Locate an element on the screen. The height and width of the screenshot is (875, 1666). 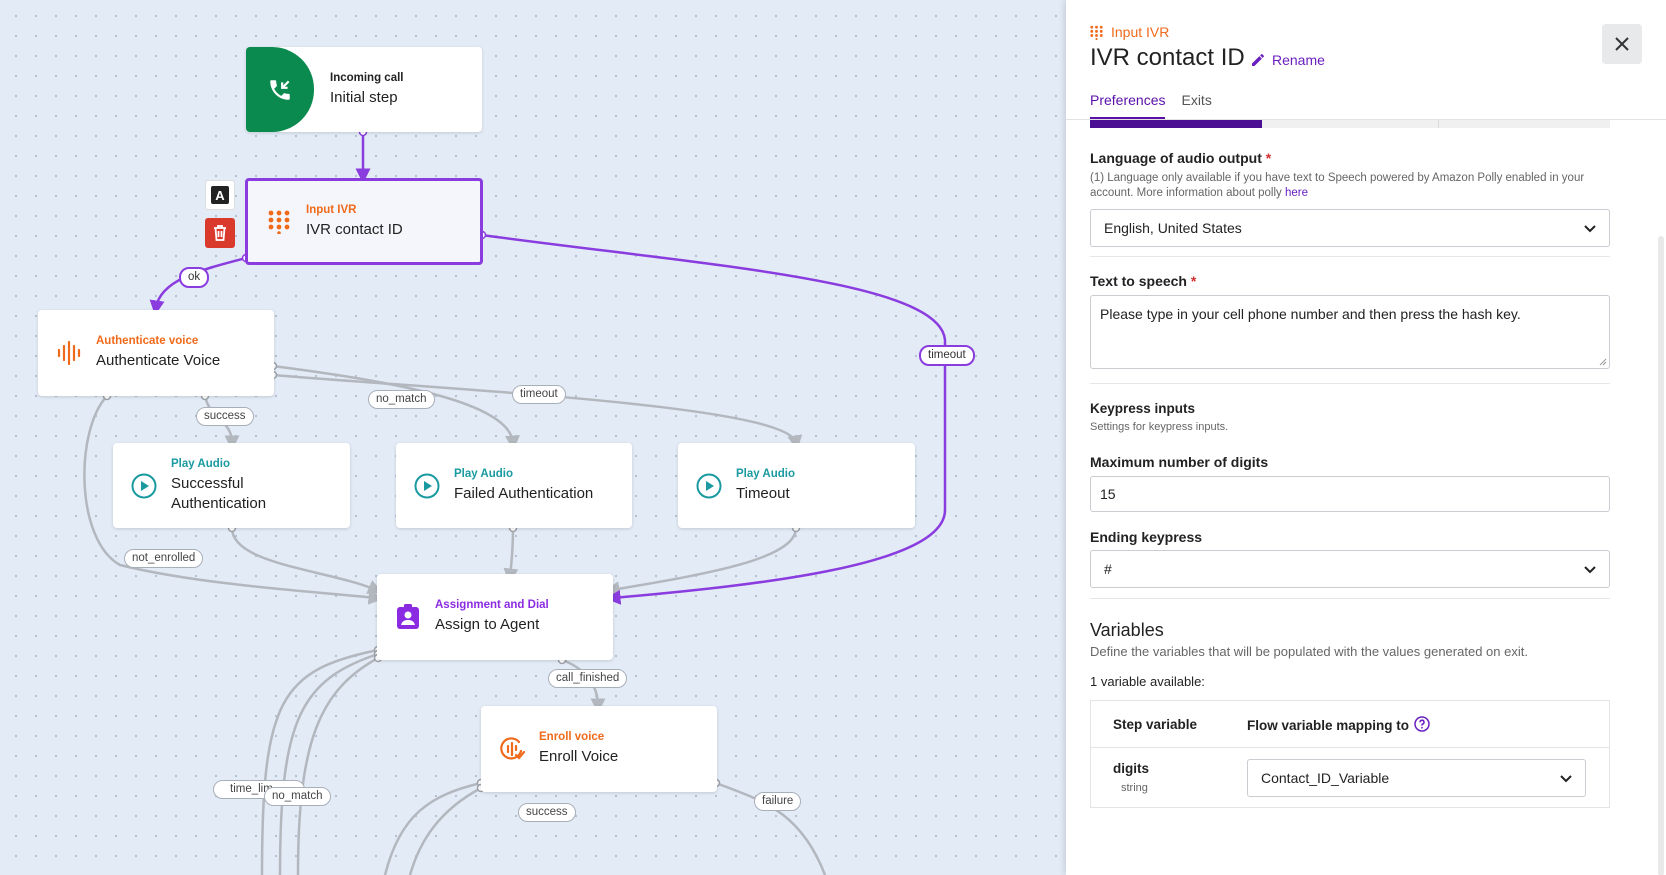
progress-fill is located at coordinates (1176, 124).